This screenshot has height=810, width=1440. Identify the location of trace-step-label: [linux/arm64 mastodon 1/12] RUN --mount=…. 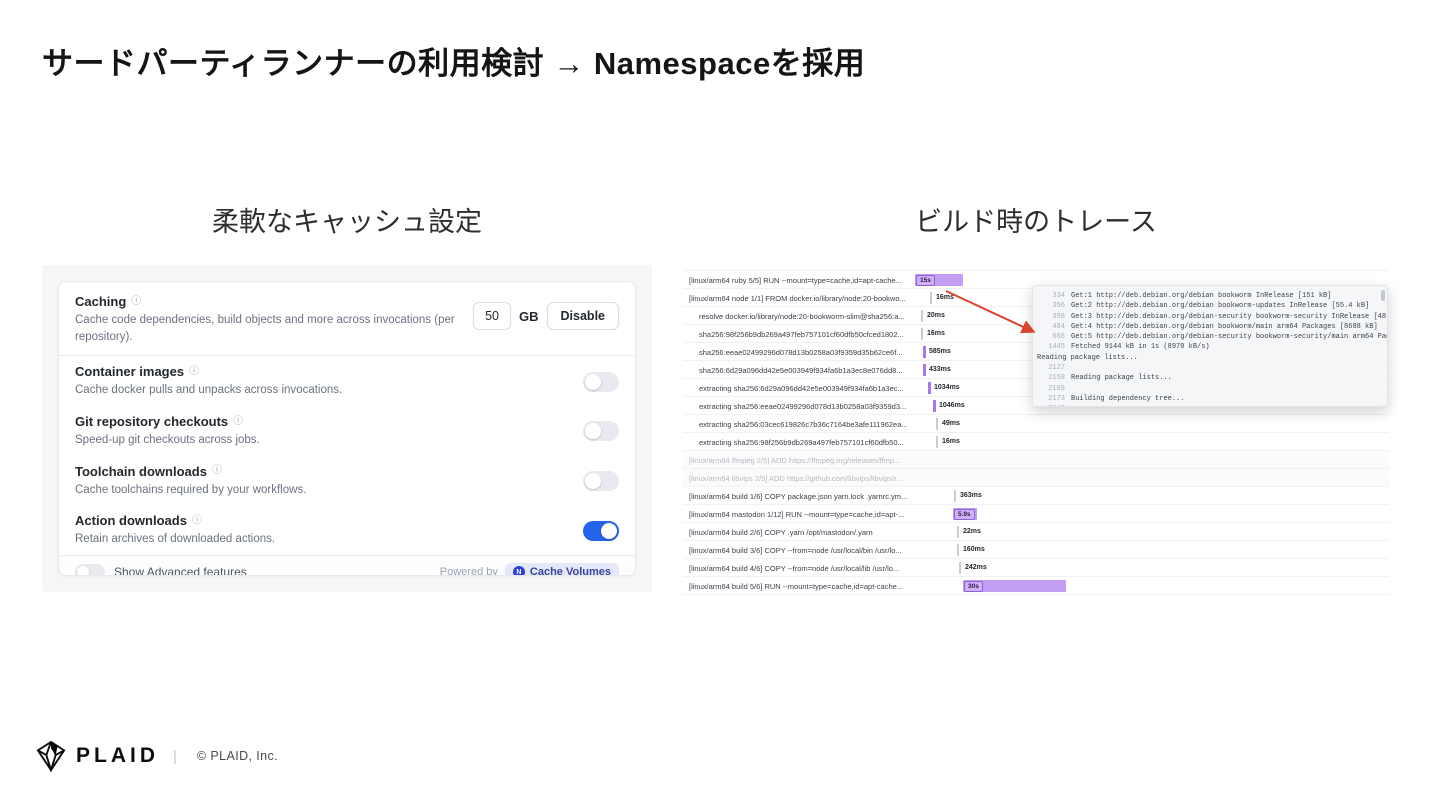
(797, 514).